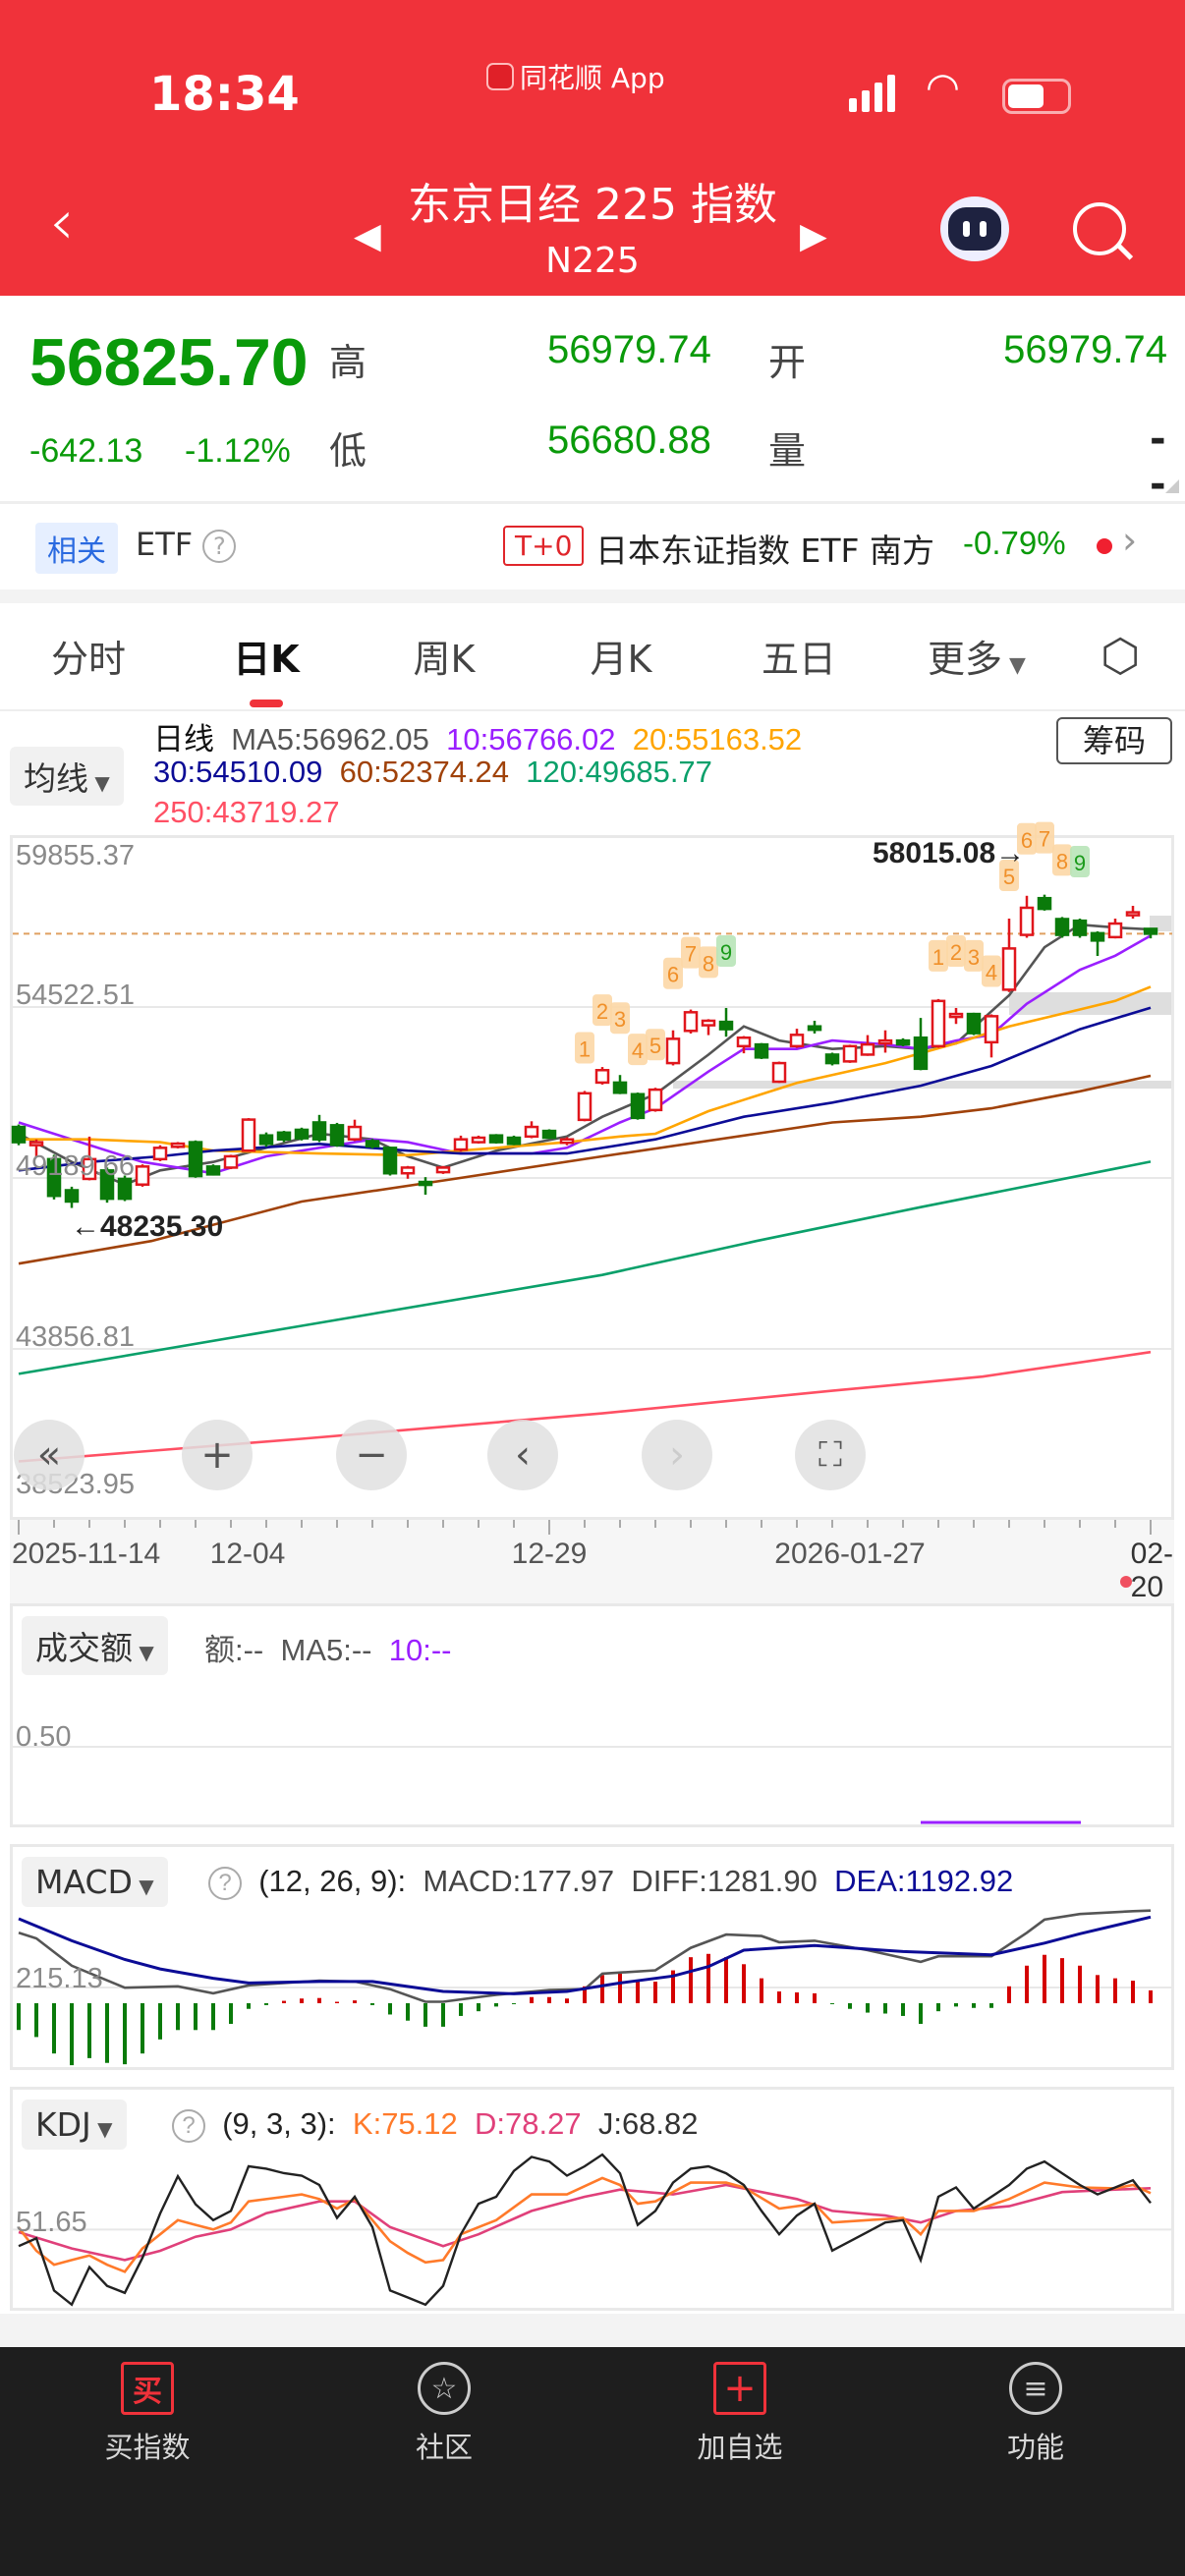  I want to click on td-marker: 1, so click(939, 955).